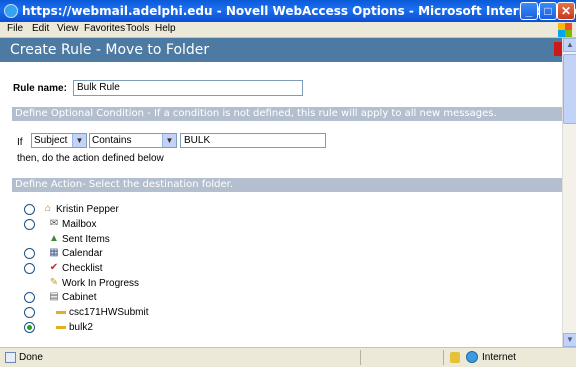  Describe the element at coordinates (86, 239) in the screenshot. I see `folder-label: Sent Items` at that location.